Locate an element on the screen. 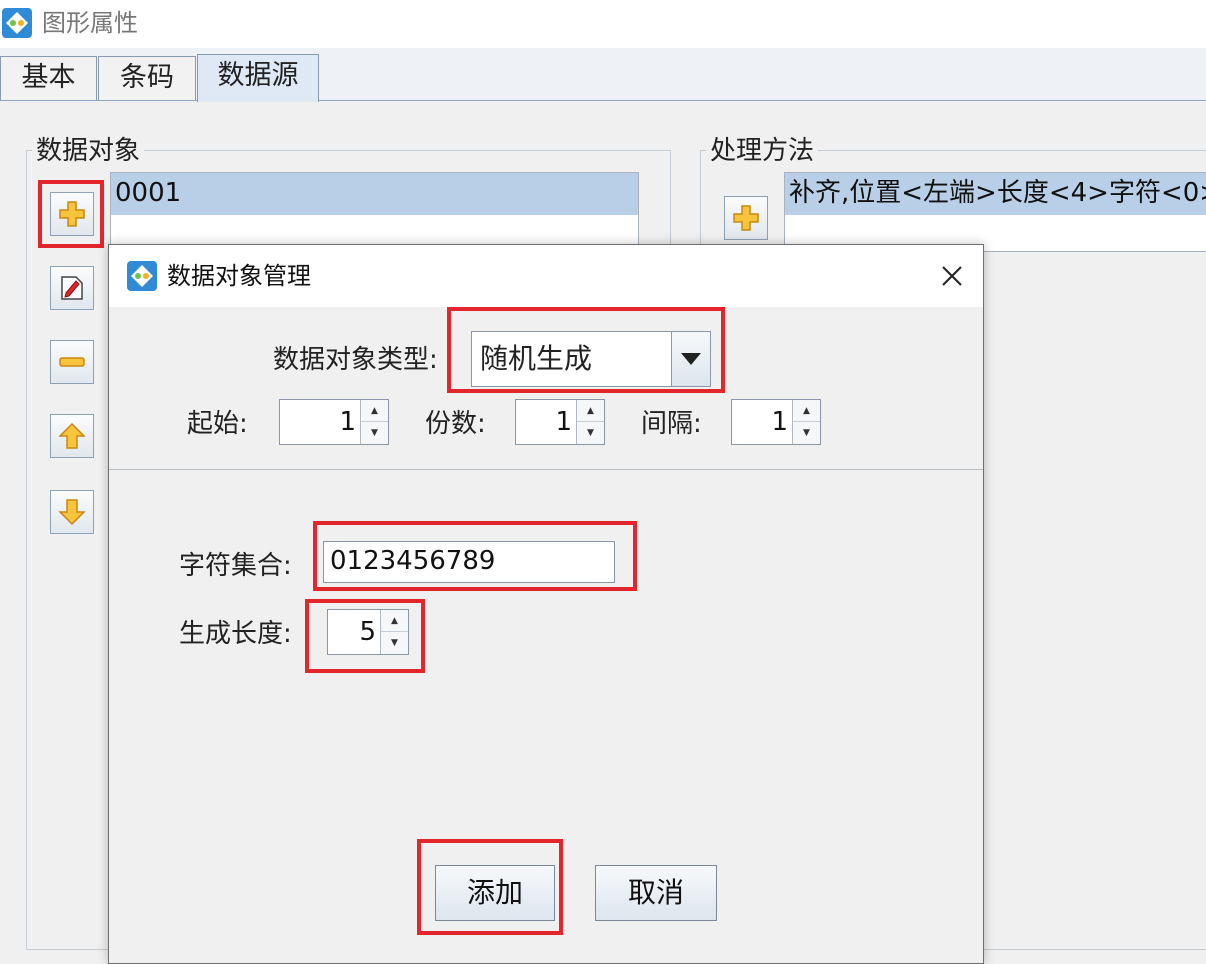 The width and height of the screenshot is (1206, 964). minus-icon is located at coordinates (72, 362).